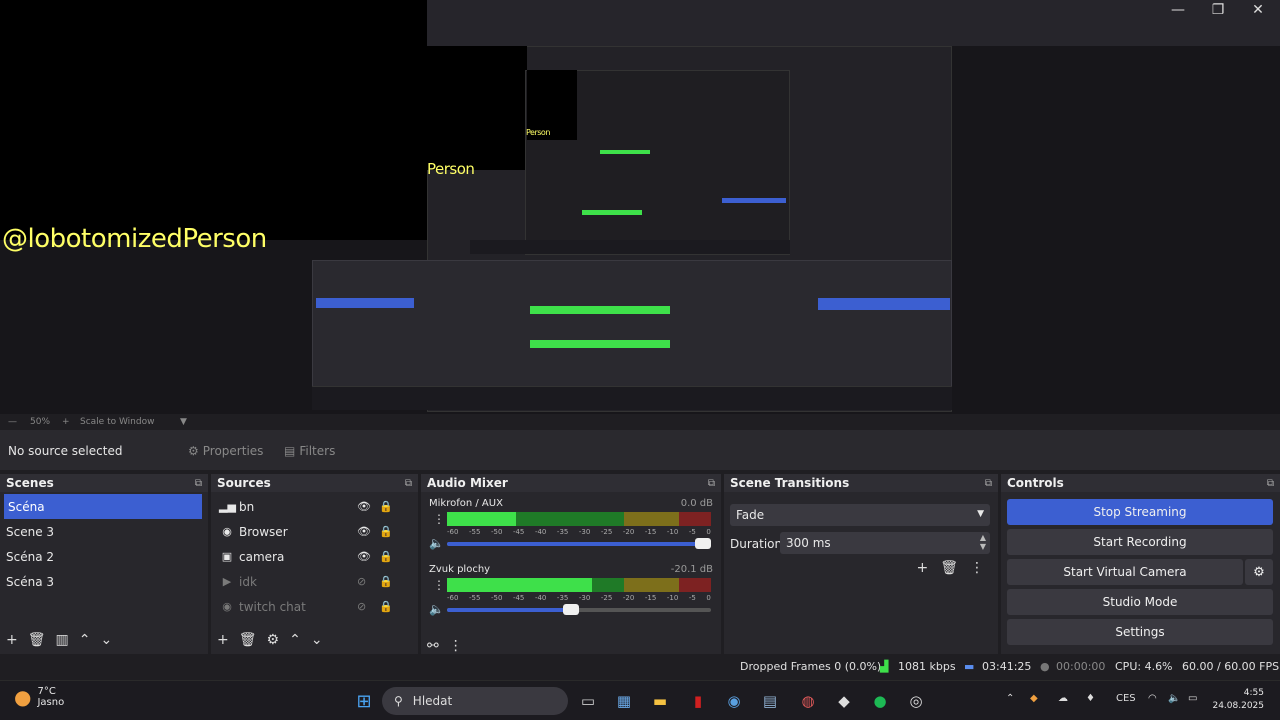 Image resolution: width=1280 pixels, height=720 pixels. Describe the element at coordinates (1140, 632) in the screenshot. I see `settings-button: Settings` at that location.